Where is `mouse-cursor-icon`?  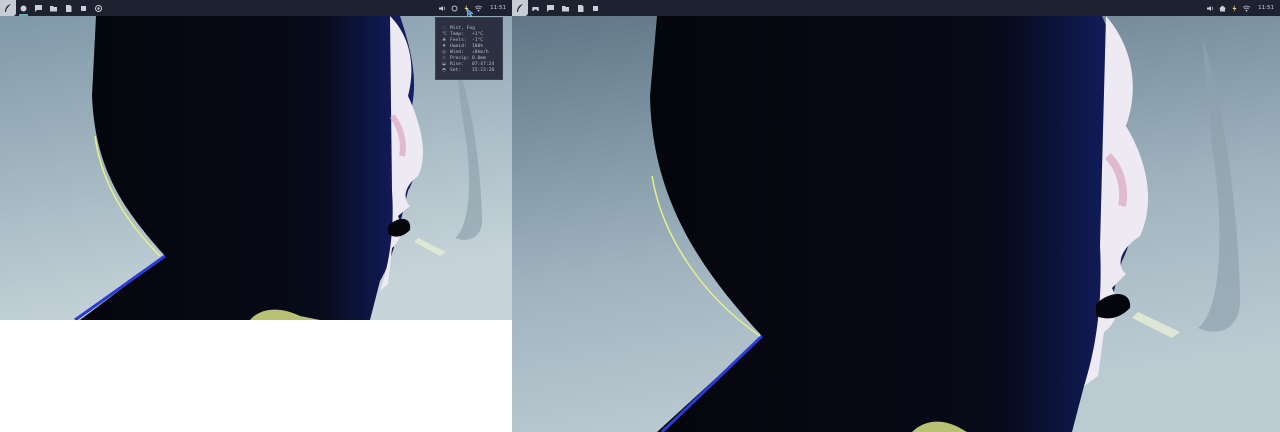 mouse-cursor-icon is located at coordinates (470, 13).